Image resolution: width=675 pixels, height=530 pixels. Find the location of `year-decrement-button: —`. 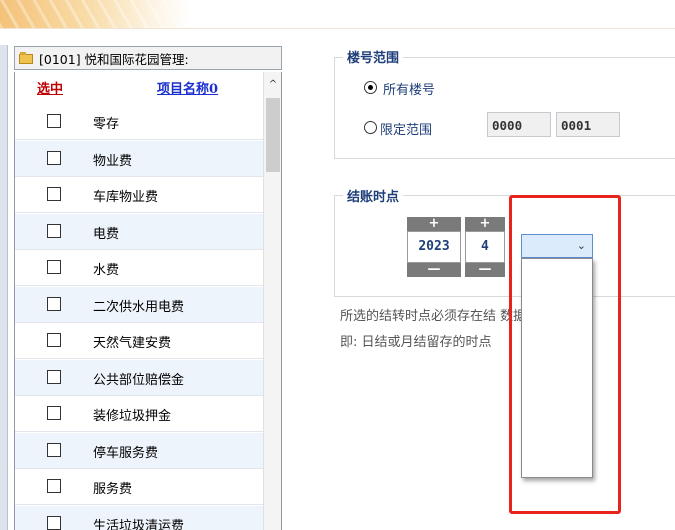

year-decrement-button: — is located at coordinates (434, 270).